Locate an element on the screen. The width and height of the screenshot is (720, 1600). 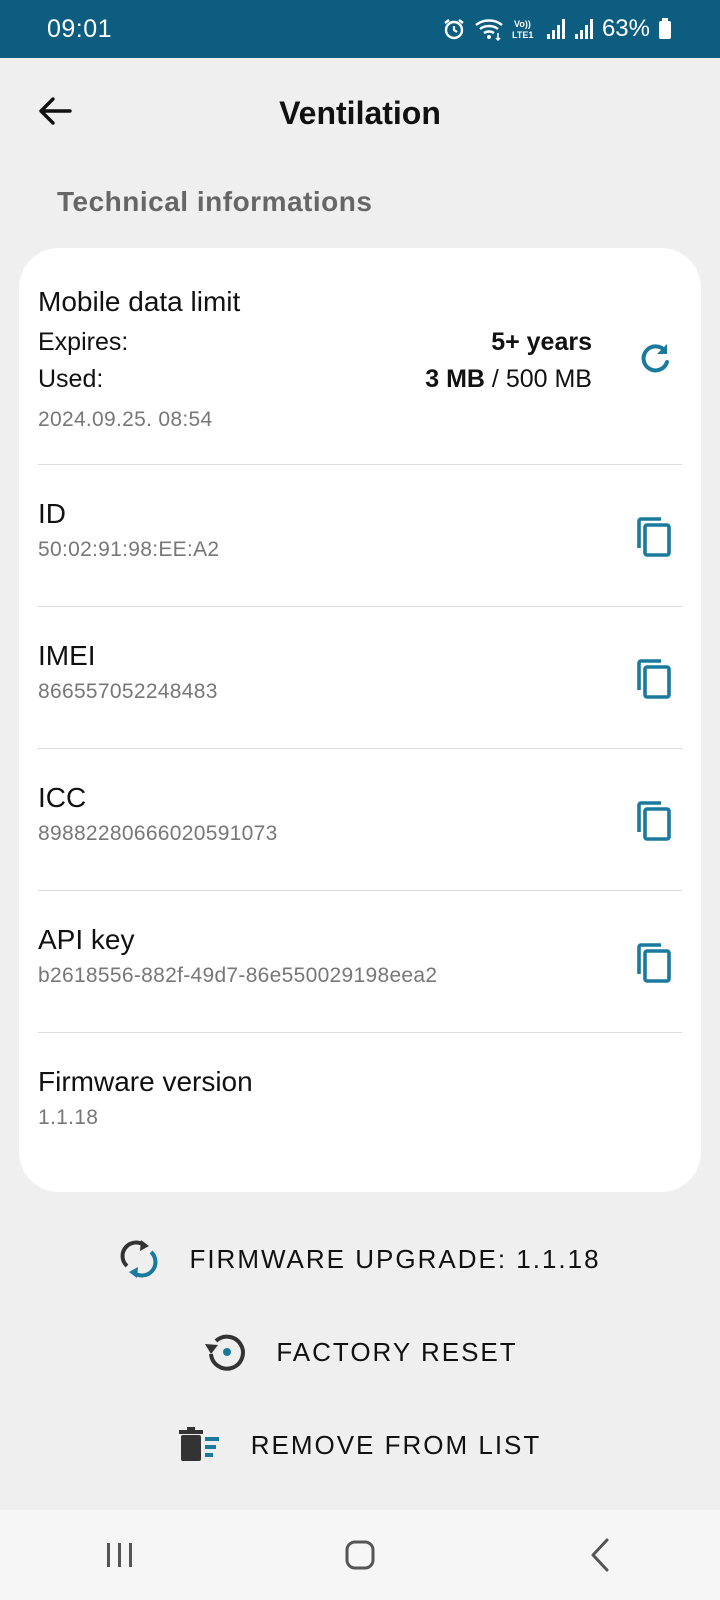
copy-imei-button is located at coordinates (655, 680).